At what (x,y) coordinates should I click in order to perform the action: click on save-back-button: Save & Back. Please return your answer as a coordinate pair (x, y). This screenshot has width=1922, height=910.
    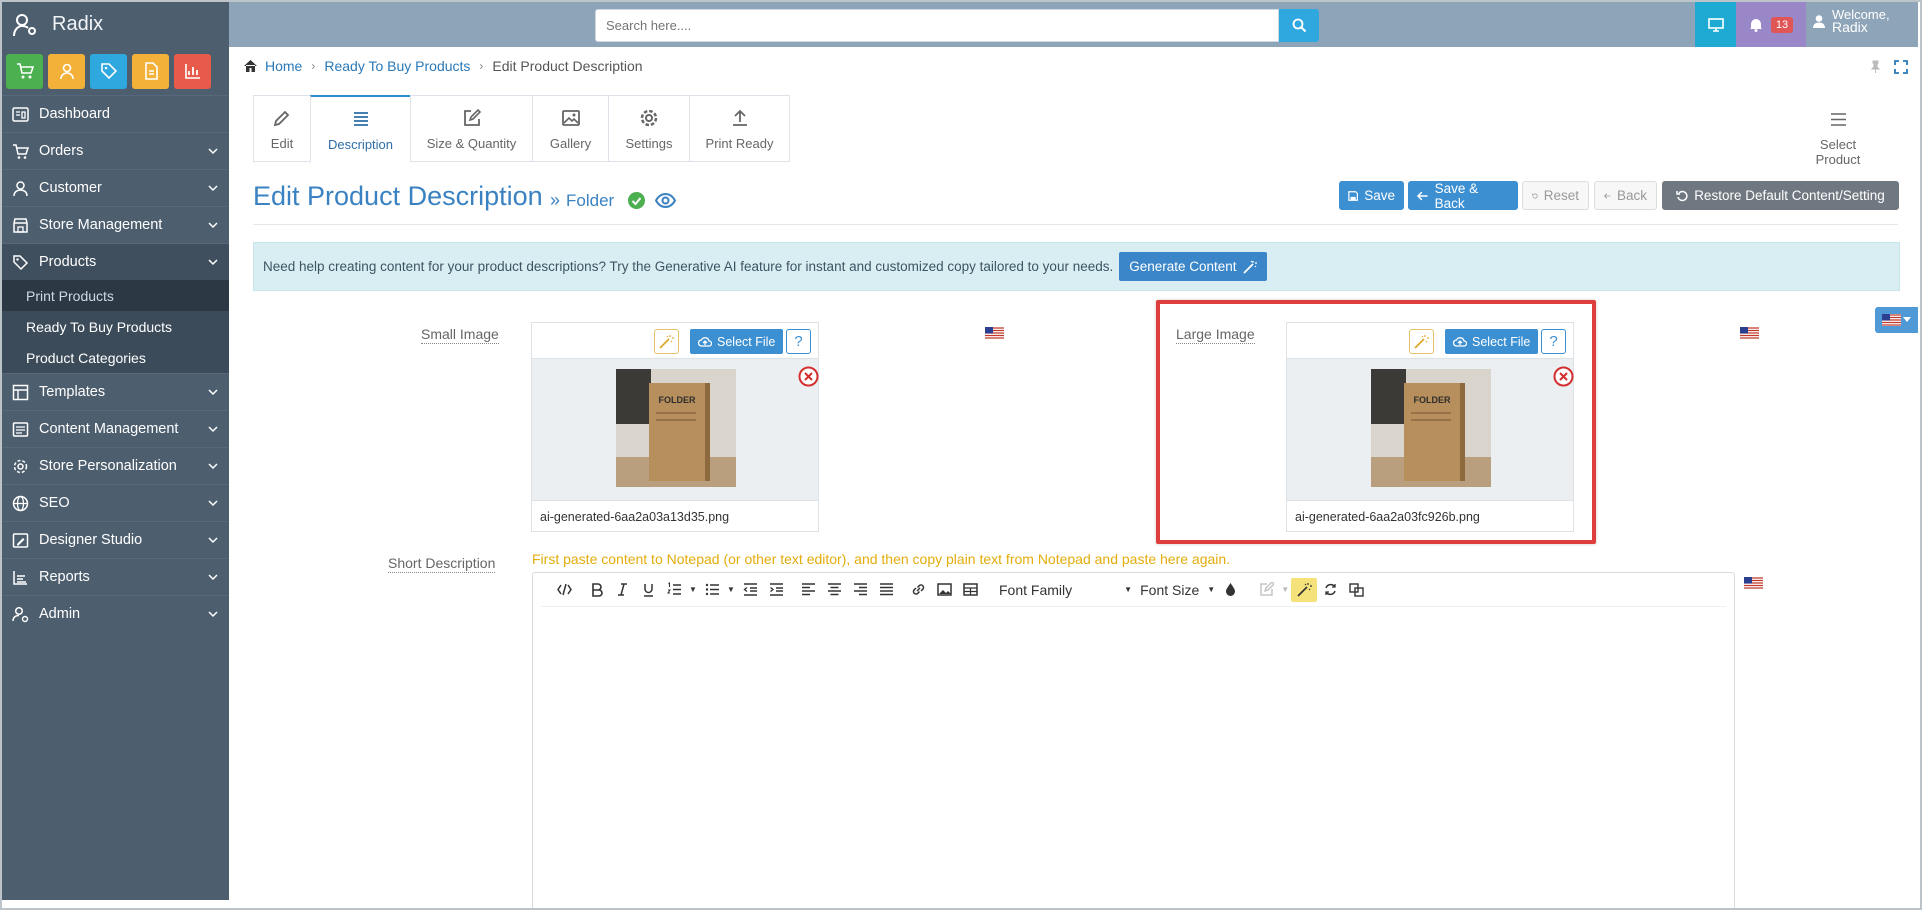
    Looking at the image, I should click on (1463, 196).